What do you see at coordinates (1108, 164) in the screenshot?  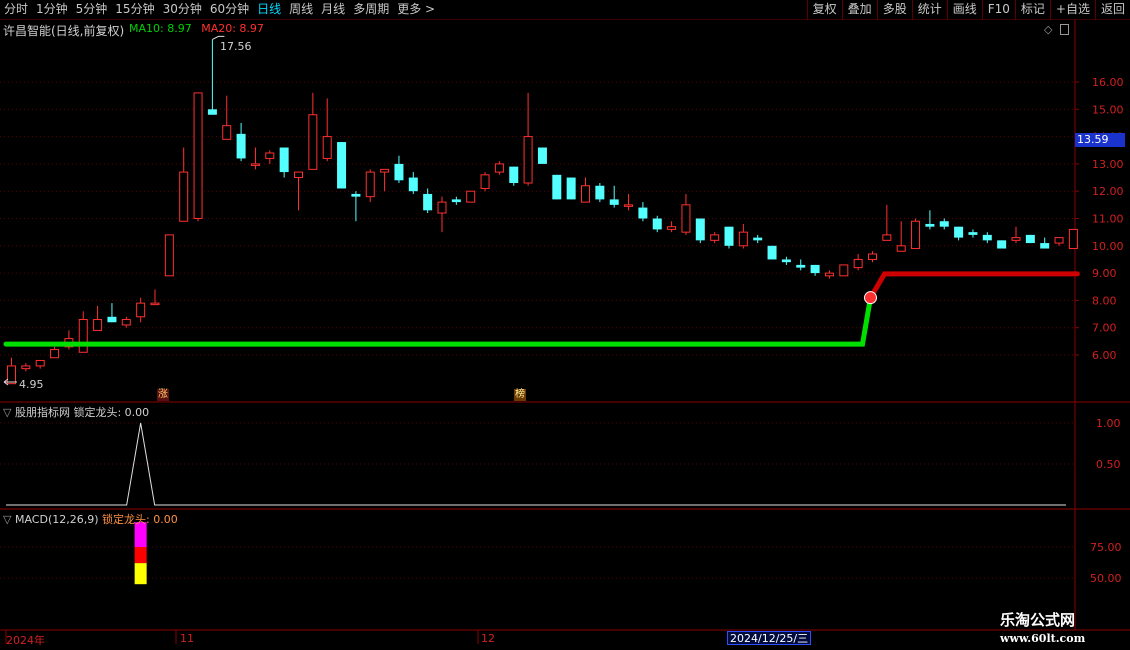 I see `price-tick-label: 13.00` at bounding box center [1108, 164].